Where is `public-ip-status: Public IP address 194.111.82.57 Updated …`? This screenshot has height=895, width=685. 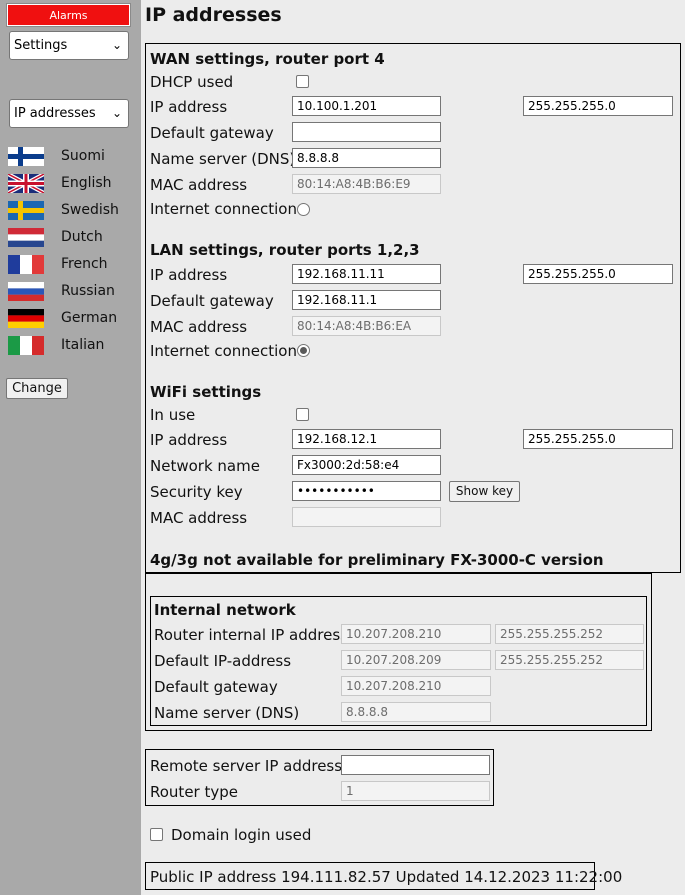 public-ip-status: Public IP address 194.111.82.57 Updated … is located at coordinates (386, 877).